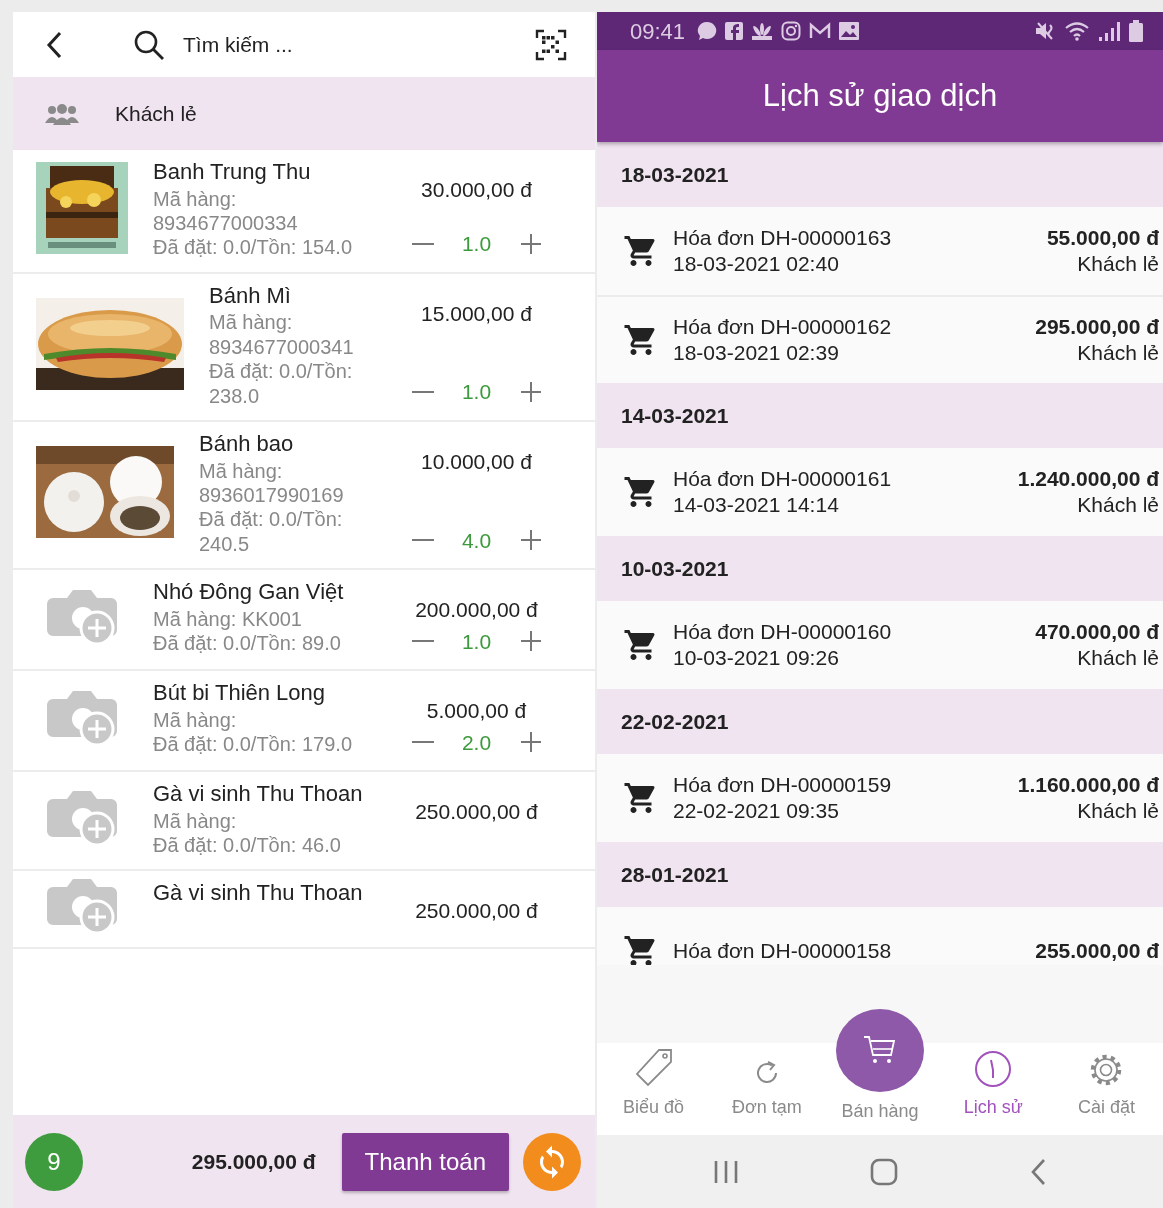 The height and width of the screenshot is (1208, 1163). What do you see at coordinates (783, 784) in the screenshot?
I see `invoice-number: Hóa đơn DH-00000159` at bounding box center [783, 784].